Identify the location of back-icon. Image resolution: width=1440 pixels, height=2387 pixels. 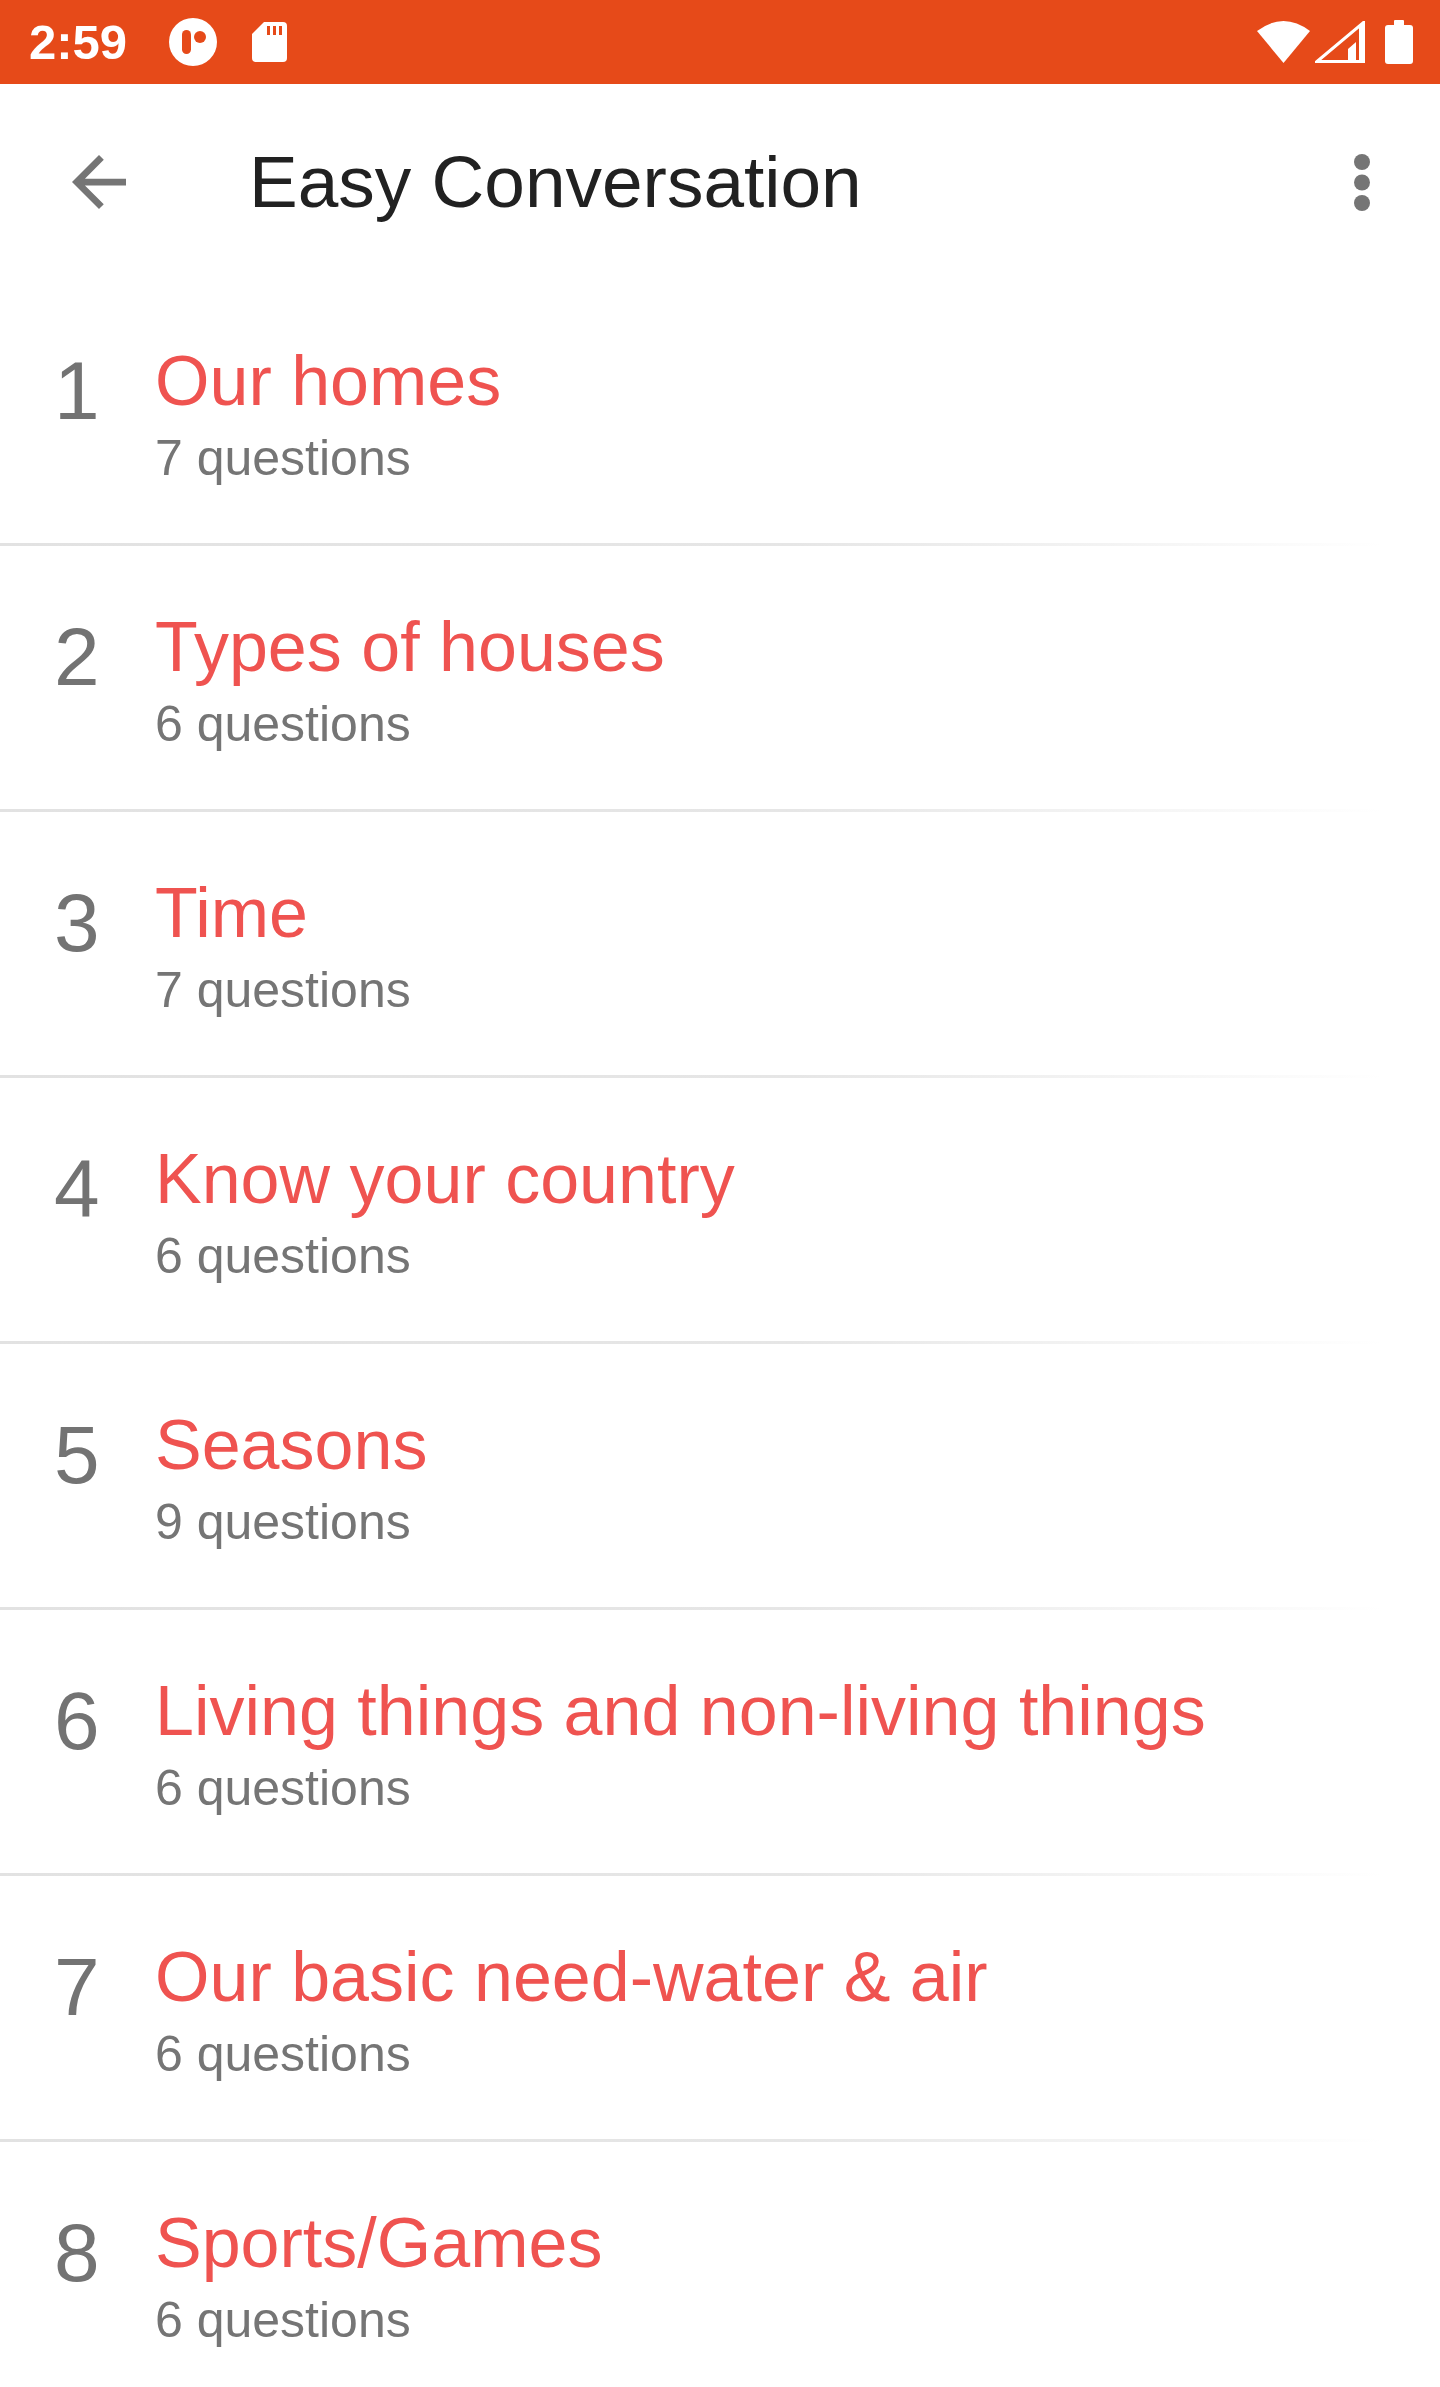
(99, 182).